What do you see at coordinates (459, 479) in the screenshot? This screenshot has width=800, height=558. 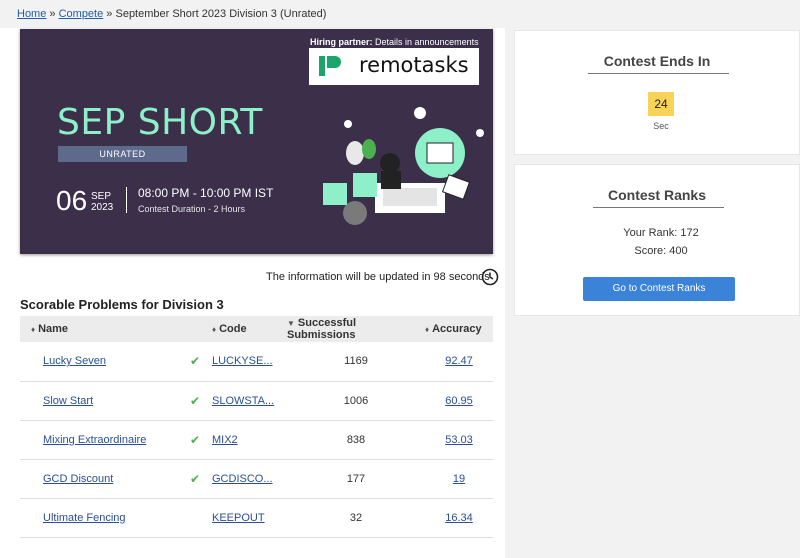 I see `accuracy-link: 19` at bounding box center [459, 479].